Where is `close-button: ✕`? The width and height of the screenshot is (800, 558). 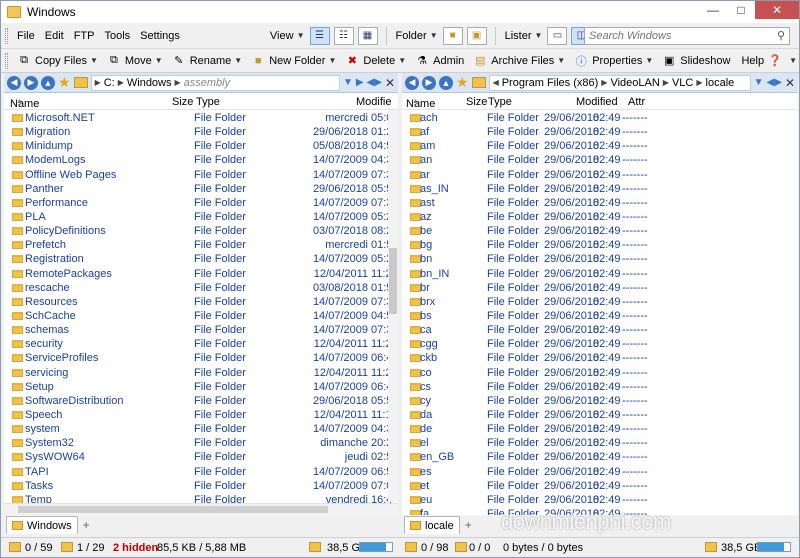 close-button: ✕ is located at coordinates (777, 10).